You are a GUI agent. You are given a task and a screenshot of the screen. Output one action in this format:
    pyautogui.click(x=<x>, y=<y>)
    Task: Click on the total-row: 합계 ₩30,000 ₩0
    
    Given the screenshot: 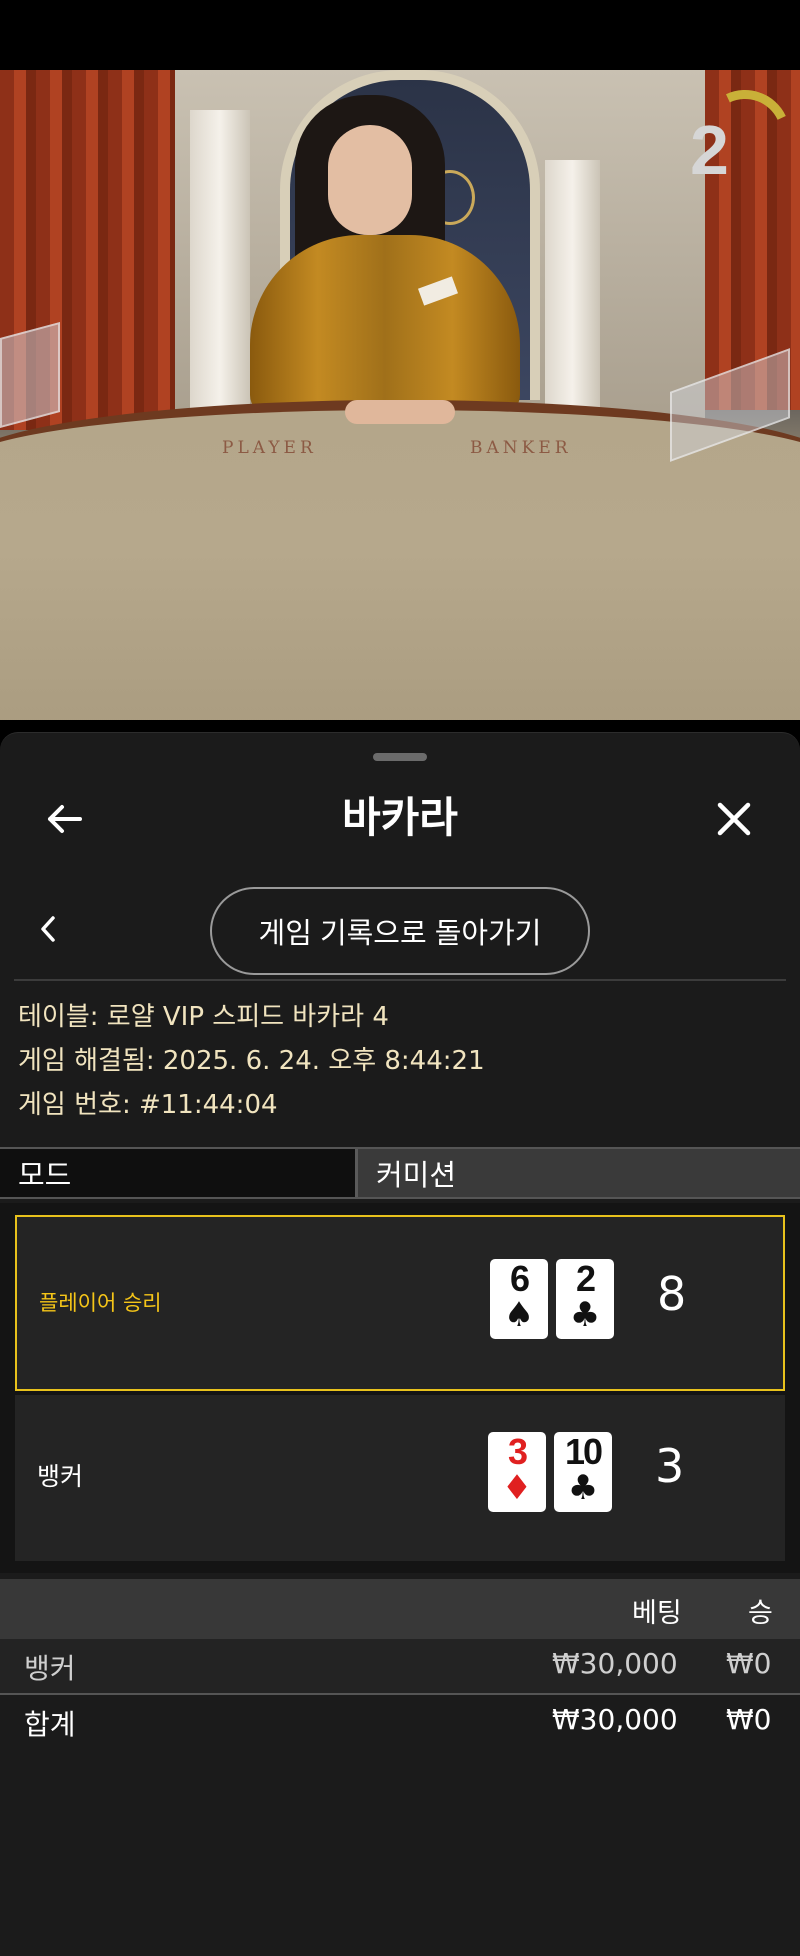 What is the action you would take?
    pyautogui.click(x=400, y=1722)
    